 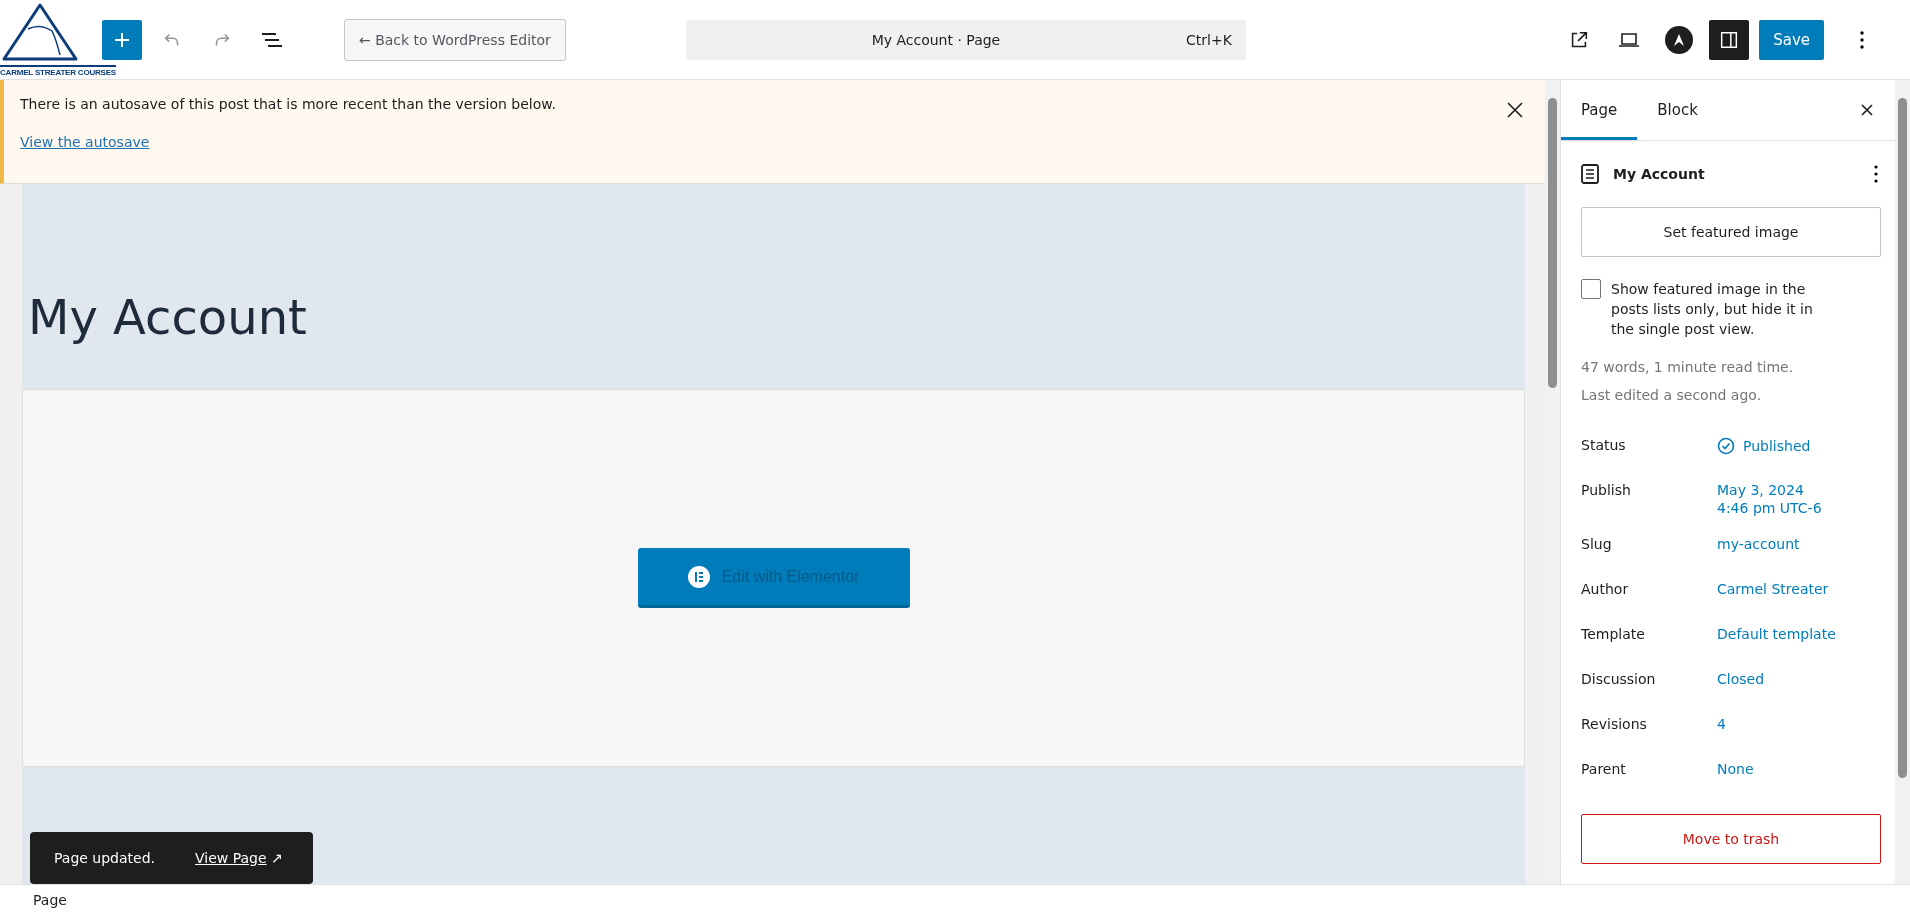 What do you see at coordinates (1659, 174) in the screenshot?
I see `panel-title: My Account` at bounding box center [1659, 174].